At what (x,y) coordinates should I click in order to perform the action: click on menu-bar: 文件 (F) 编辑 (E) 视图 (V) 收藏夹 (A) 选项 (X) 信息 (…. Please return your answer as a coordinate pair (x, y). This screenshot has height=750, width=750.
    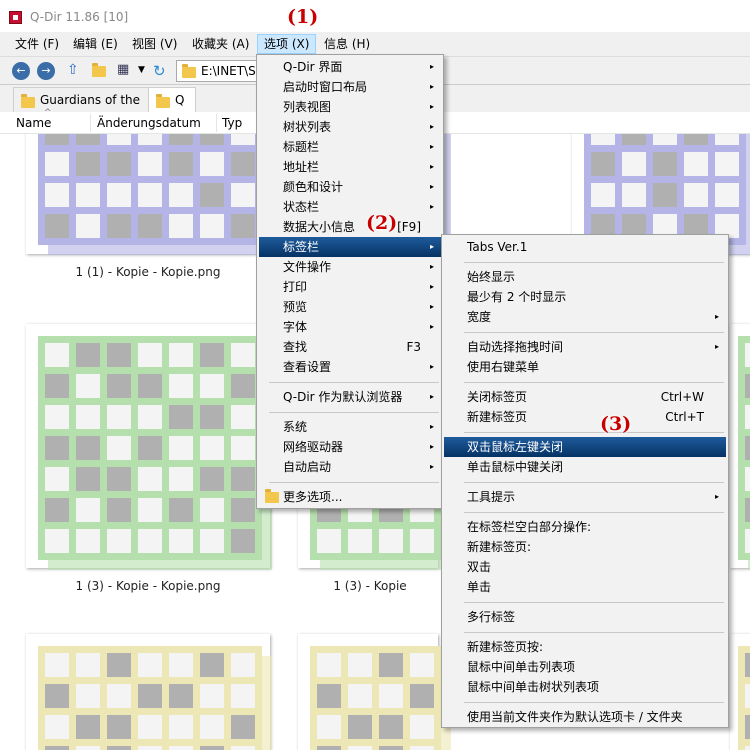
    Looking at the image, I should click on (375, 44).